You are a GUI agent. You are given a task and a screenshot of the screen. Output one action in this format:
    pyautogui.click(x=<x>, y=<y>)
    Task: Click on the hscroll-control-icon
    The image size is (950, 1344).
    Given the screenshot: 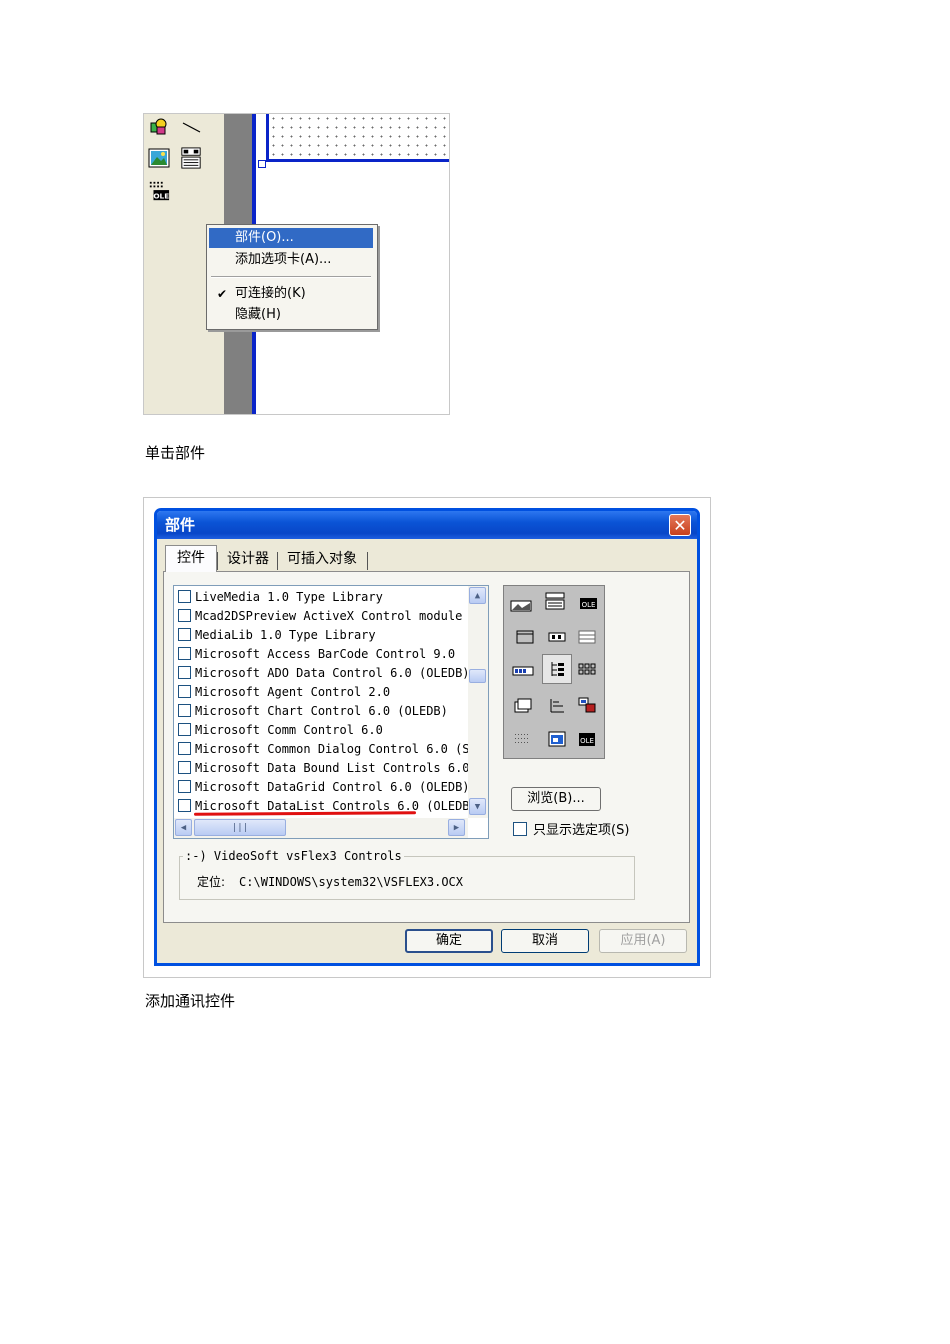 What is the action you would take?
    pyautogui.click(x=191, y=158)
    